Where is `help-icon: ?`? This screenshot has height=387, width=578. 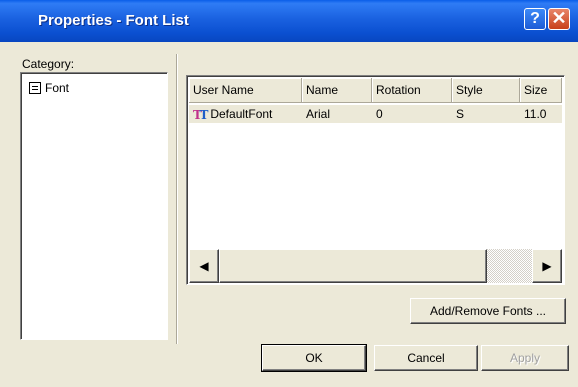 help-icon: ? is located at coordinates (535, 18).